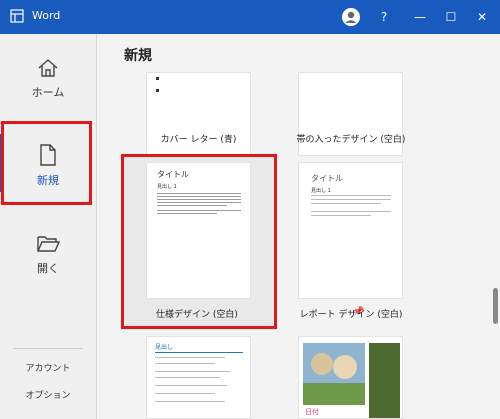 This screenshot has height=419, width=500. Describe the element at coordinates (48, 268) in the screenshot. I see `sidebar-item-label: 開く` at that location.